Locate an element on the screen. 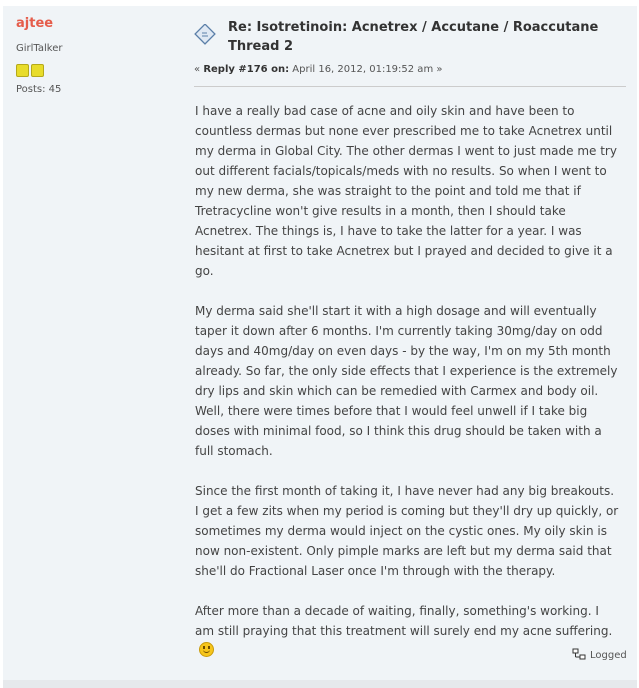  reply-number: Reply #176 on: is located at coordinates (246, 69).